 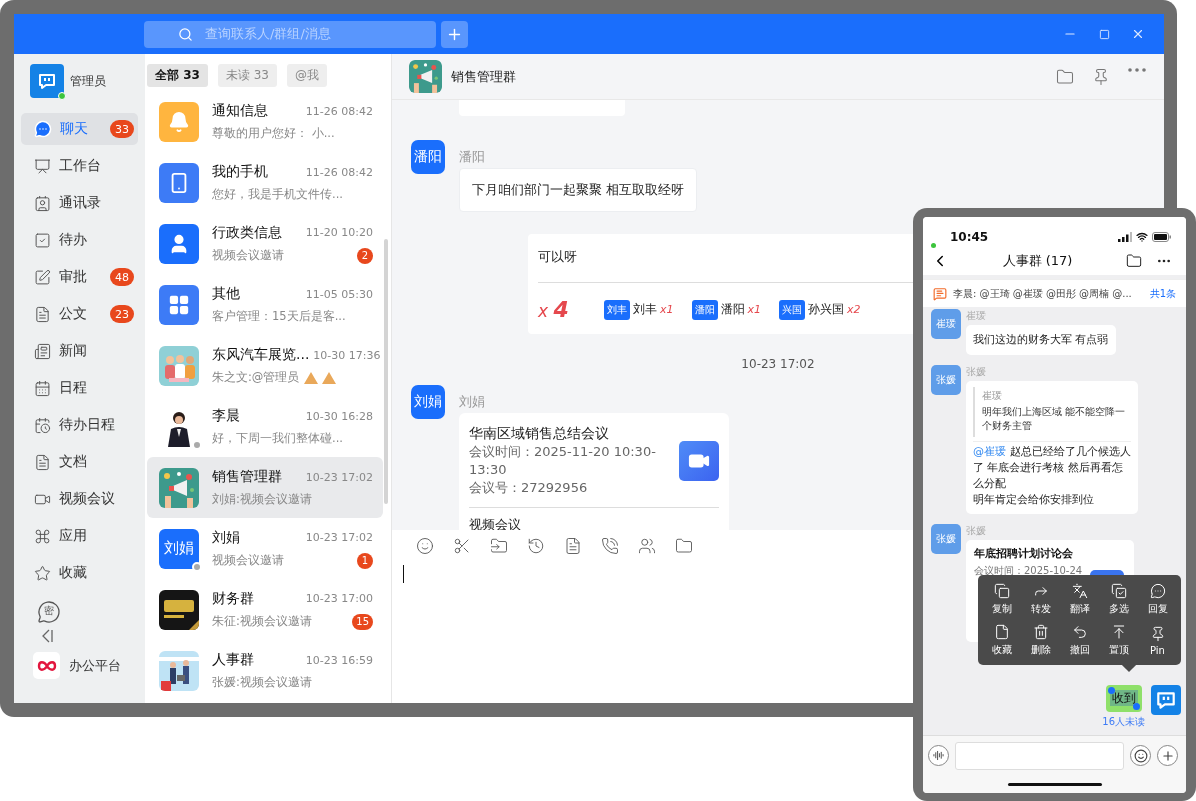 What do you see at coordinates (610, 546) in the screenshot?
I see `call-button` at bounding box center [610, 546].